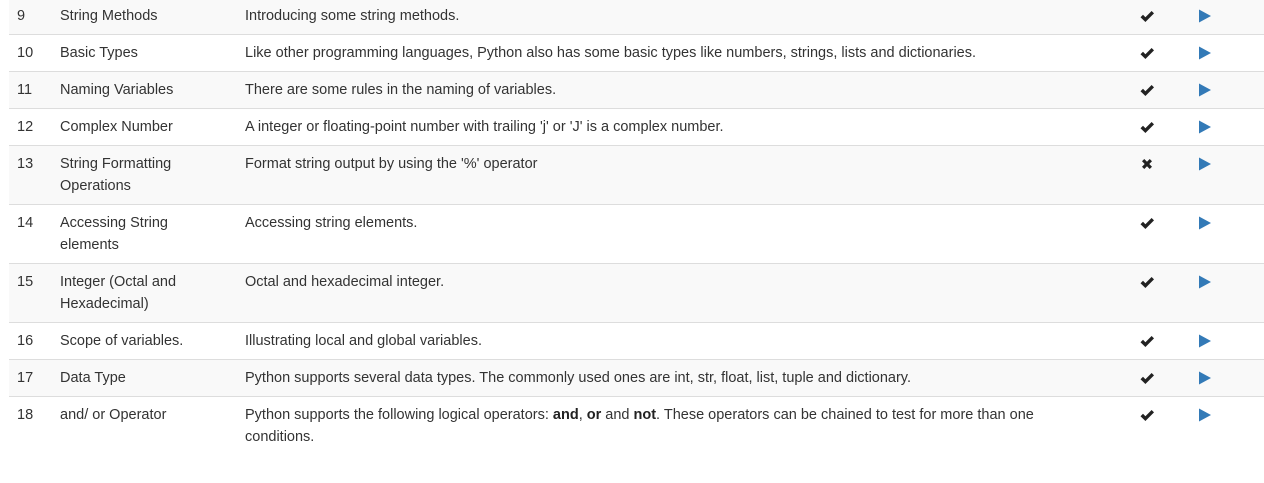  What do you see at coordinates (30, 90) in the screenshot?
I see `lesson-number: 11` at bounding box center [30, 90].